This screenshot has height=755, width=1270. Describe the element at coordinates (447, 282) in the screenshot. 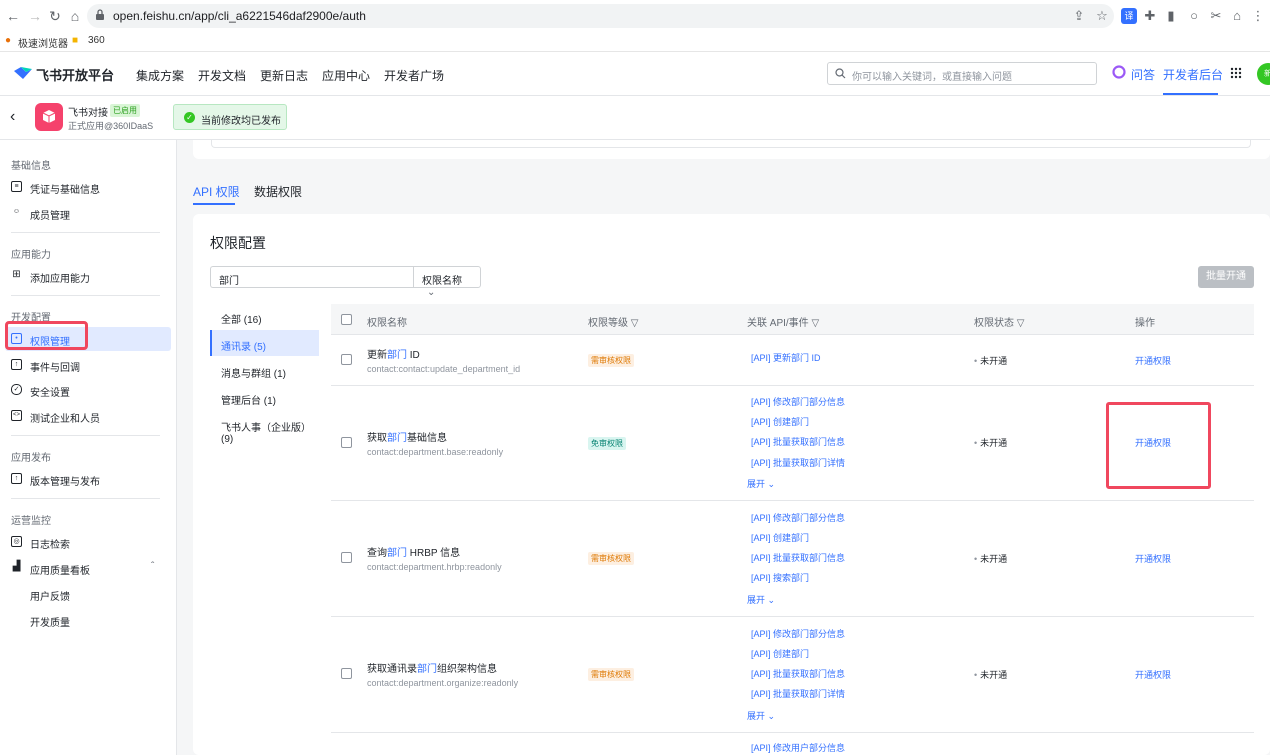

I see `search-field-select: 权限名称⌄` at that location.